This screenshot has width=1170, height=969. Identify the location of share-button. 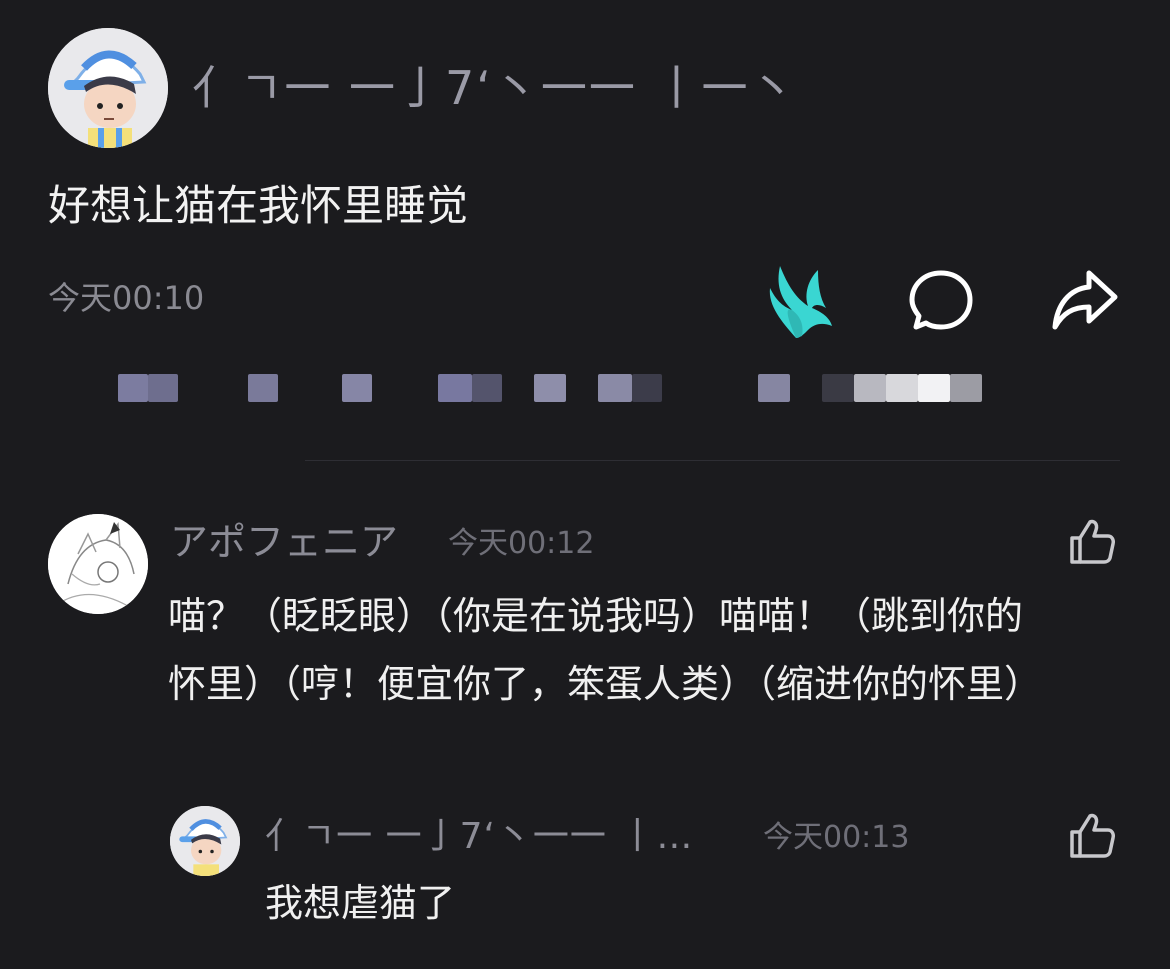
(1085, 300).